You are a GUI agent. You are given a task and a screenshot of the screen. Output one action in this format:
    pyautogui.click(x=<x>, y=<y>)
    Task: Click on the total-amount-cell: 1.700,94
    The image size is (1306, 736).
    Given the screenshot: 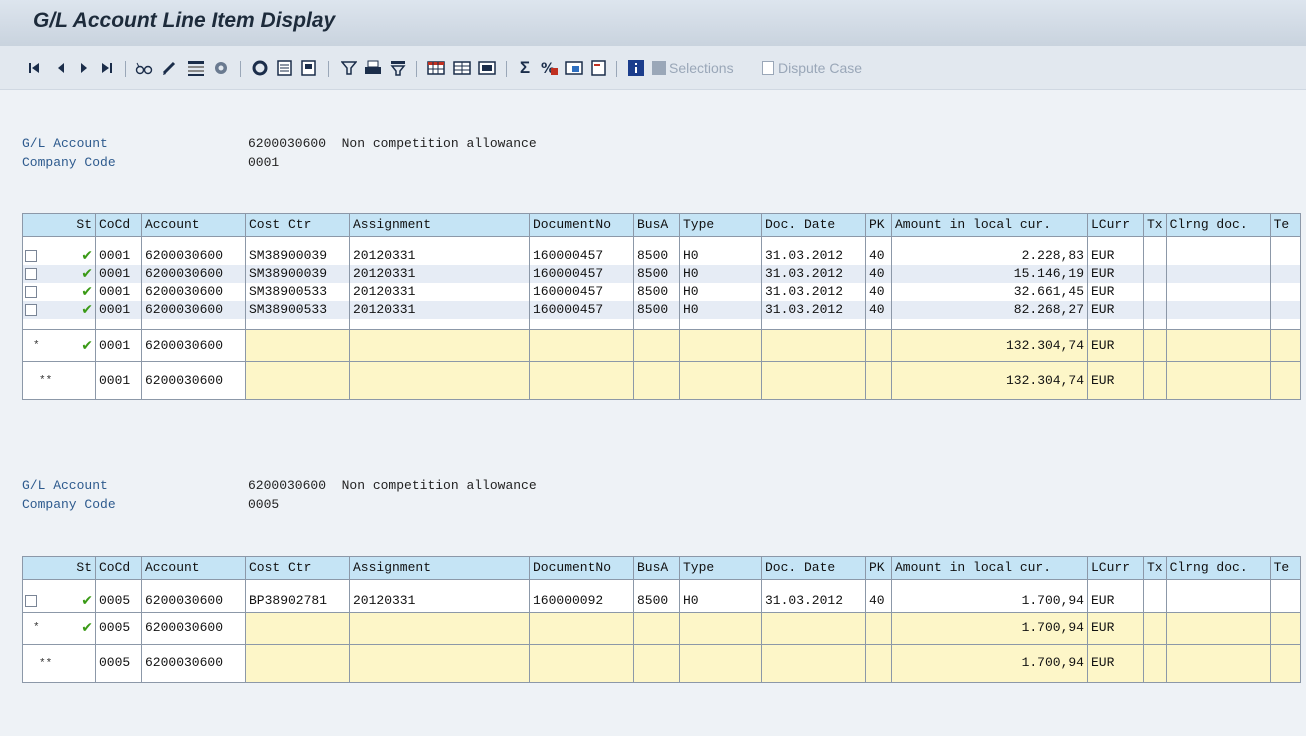 What is the action you would take?
    pyautogui.click(x=989, y=663)
    